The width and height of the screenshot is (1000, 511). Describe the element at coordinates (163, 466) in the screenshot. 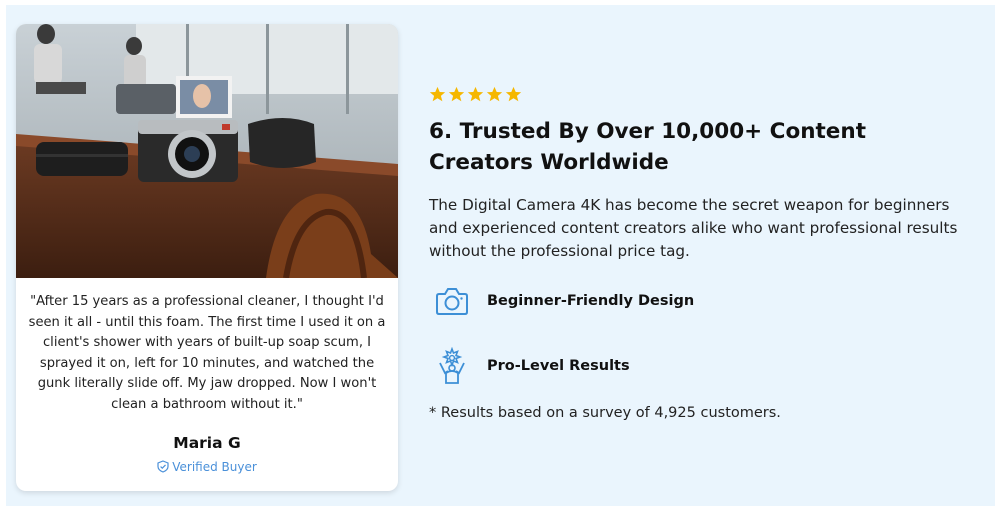

I see `shield-check-icon` at that location.